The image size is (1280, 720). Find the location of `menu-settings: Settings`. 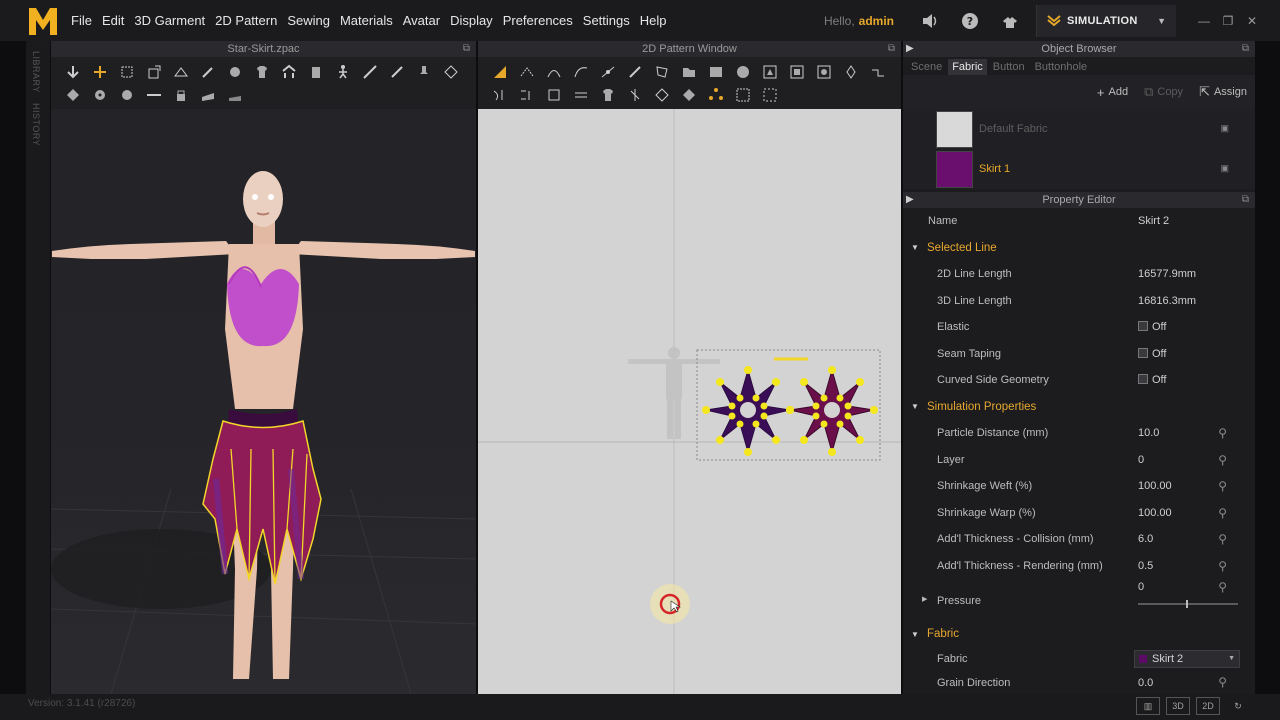

menu-settings: Settings is located at coordinates (606, 20).